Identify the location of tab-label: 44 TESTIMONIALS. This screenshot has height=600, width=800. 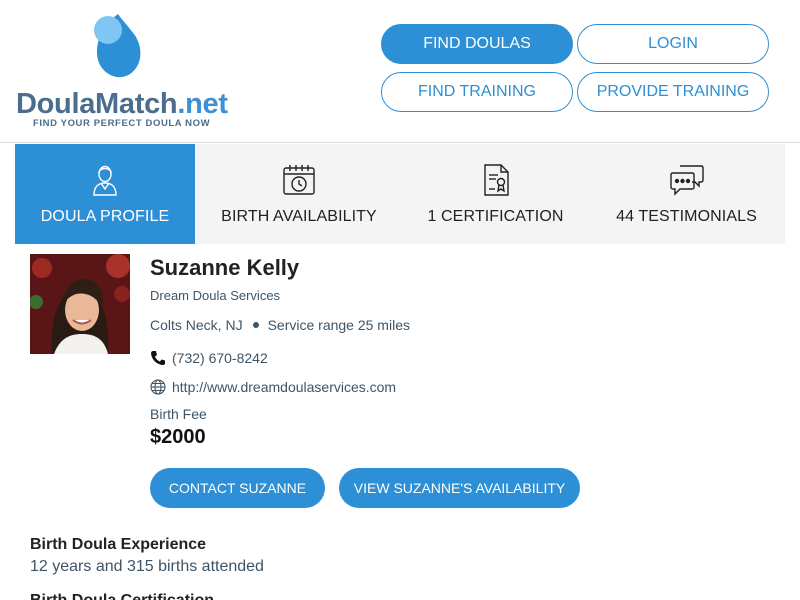
(686, 216).